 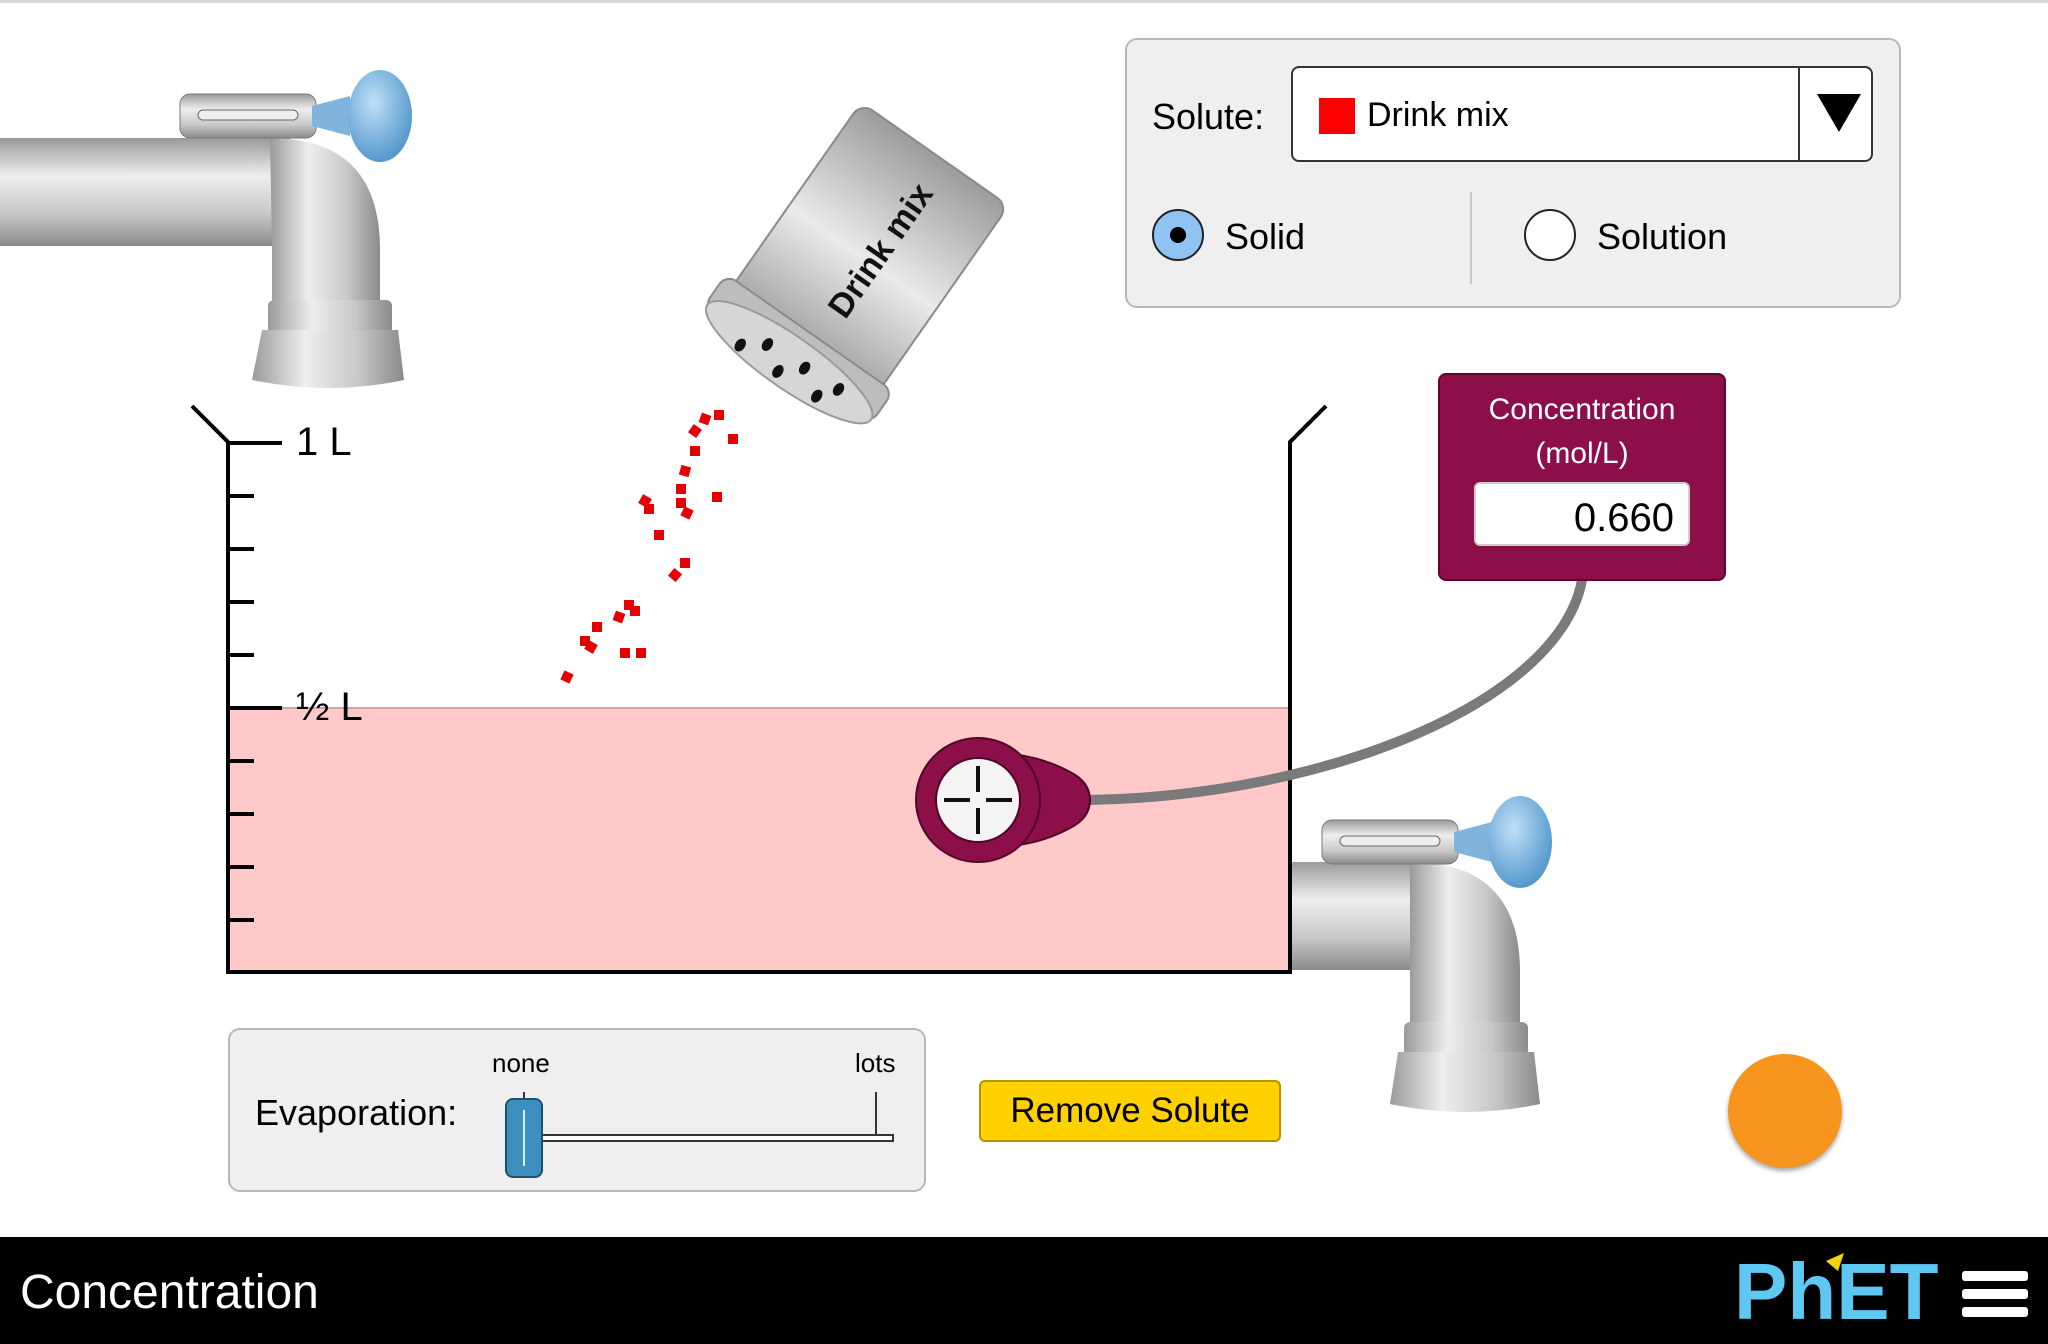 What do you see at coordinates (356, 1112) in the screenshot?
I see `evaporation-label: Evaporation:` at bounding box center [356, 1112].